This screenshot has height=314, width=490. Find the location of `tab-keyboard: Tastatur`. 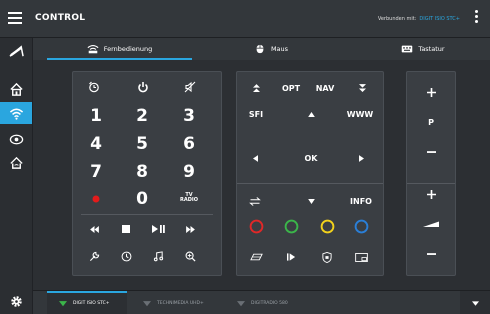

tab-keyboard: Tastatur is located at coordinates (423, 49).